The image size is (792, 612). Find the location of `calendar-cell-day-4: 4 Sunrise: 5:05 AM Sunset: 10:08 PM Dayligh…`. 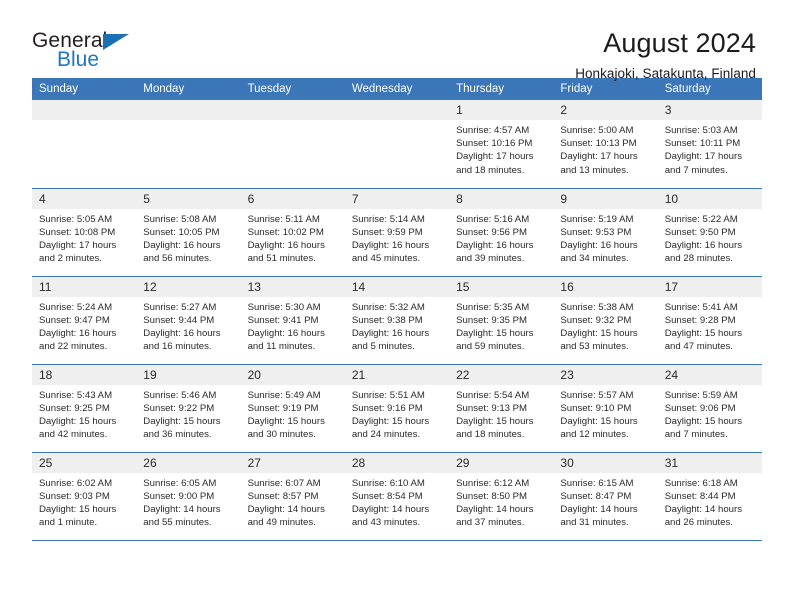

calendar-cell-day-4: 4 Sunrise: 5:05 AM Sunset: 10:08 PM Dayligh… is located at coordinates (84, 231).